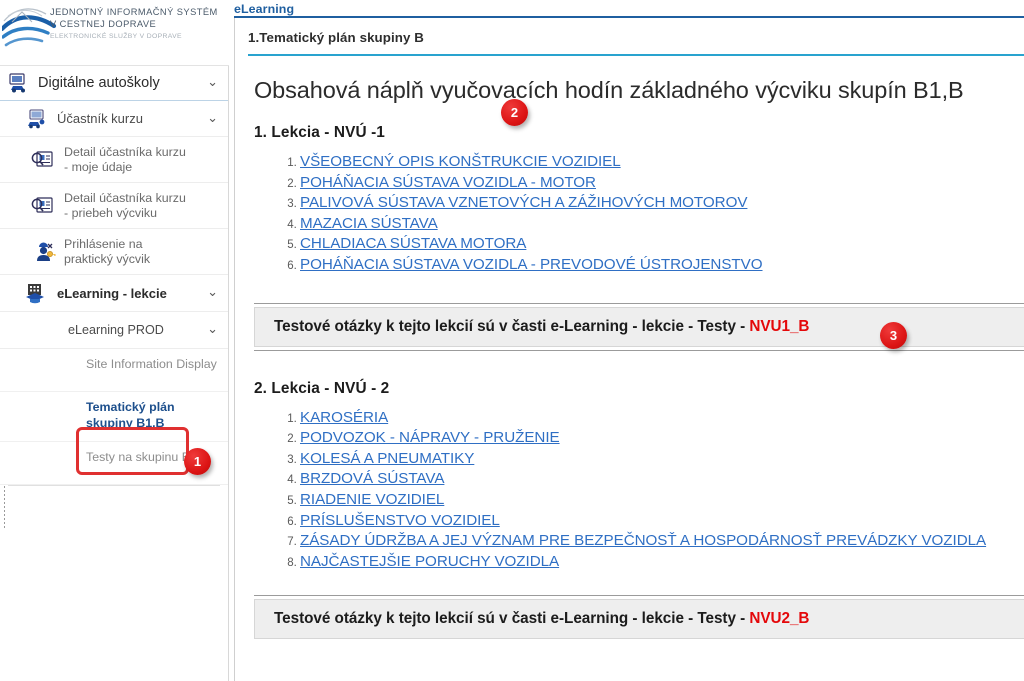  What do you see at coordinates (662, 419) in the screenshot?
I see `list-item: KAROSÉRIA` at bounding box center [662, 419].